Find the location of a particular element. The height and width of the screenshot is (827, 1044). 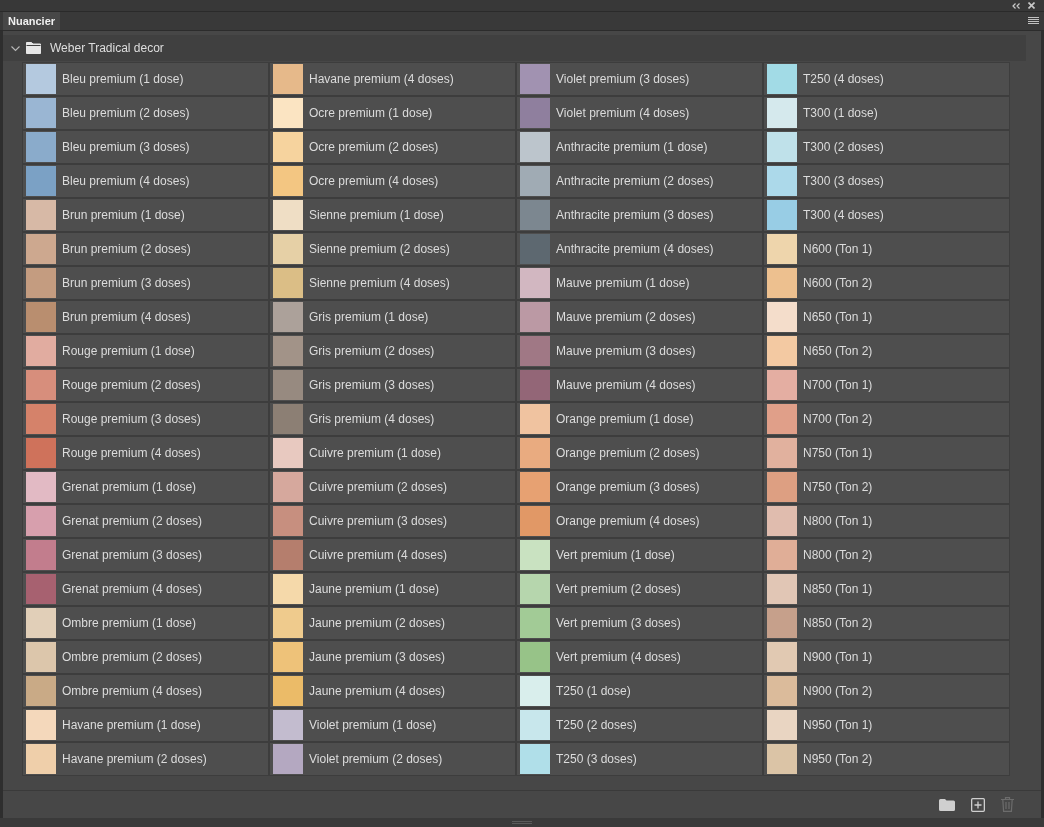

swatch-item: N850 (Ton 2) is located at coordinates (886, 623).